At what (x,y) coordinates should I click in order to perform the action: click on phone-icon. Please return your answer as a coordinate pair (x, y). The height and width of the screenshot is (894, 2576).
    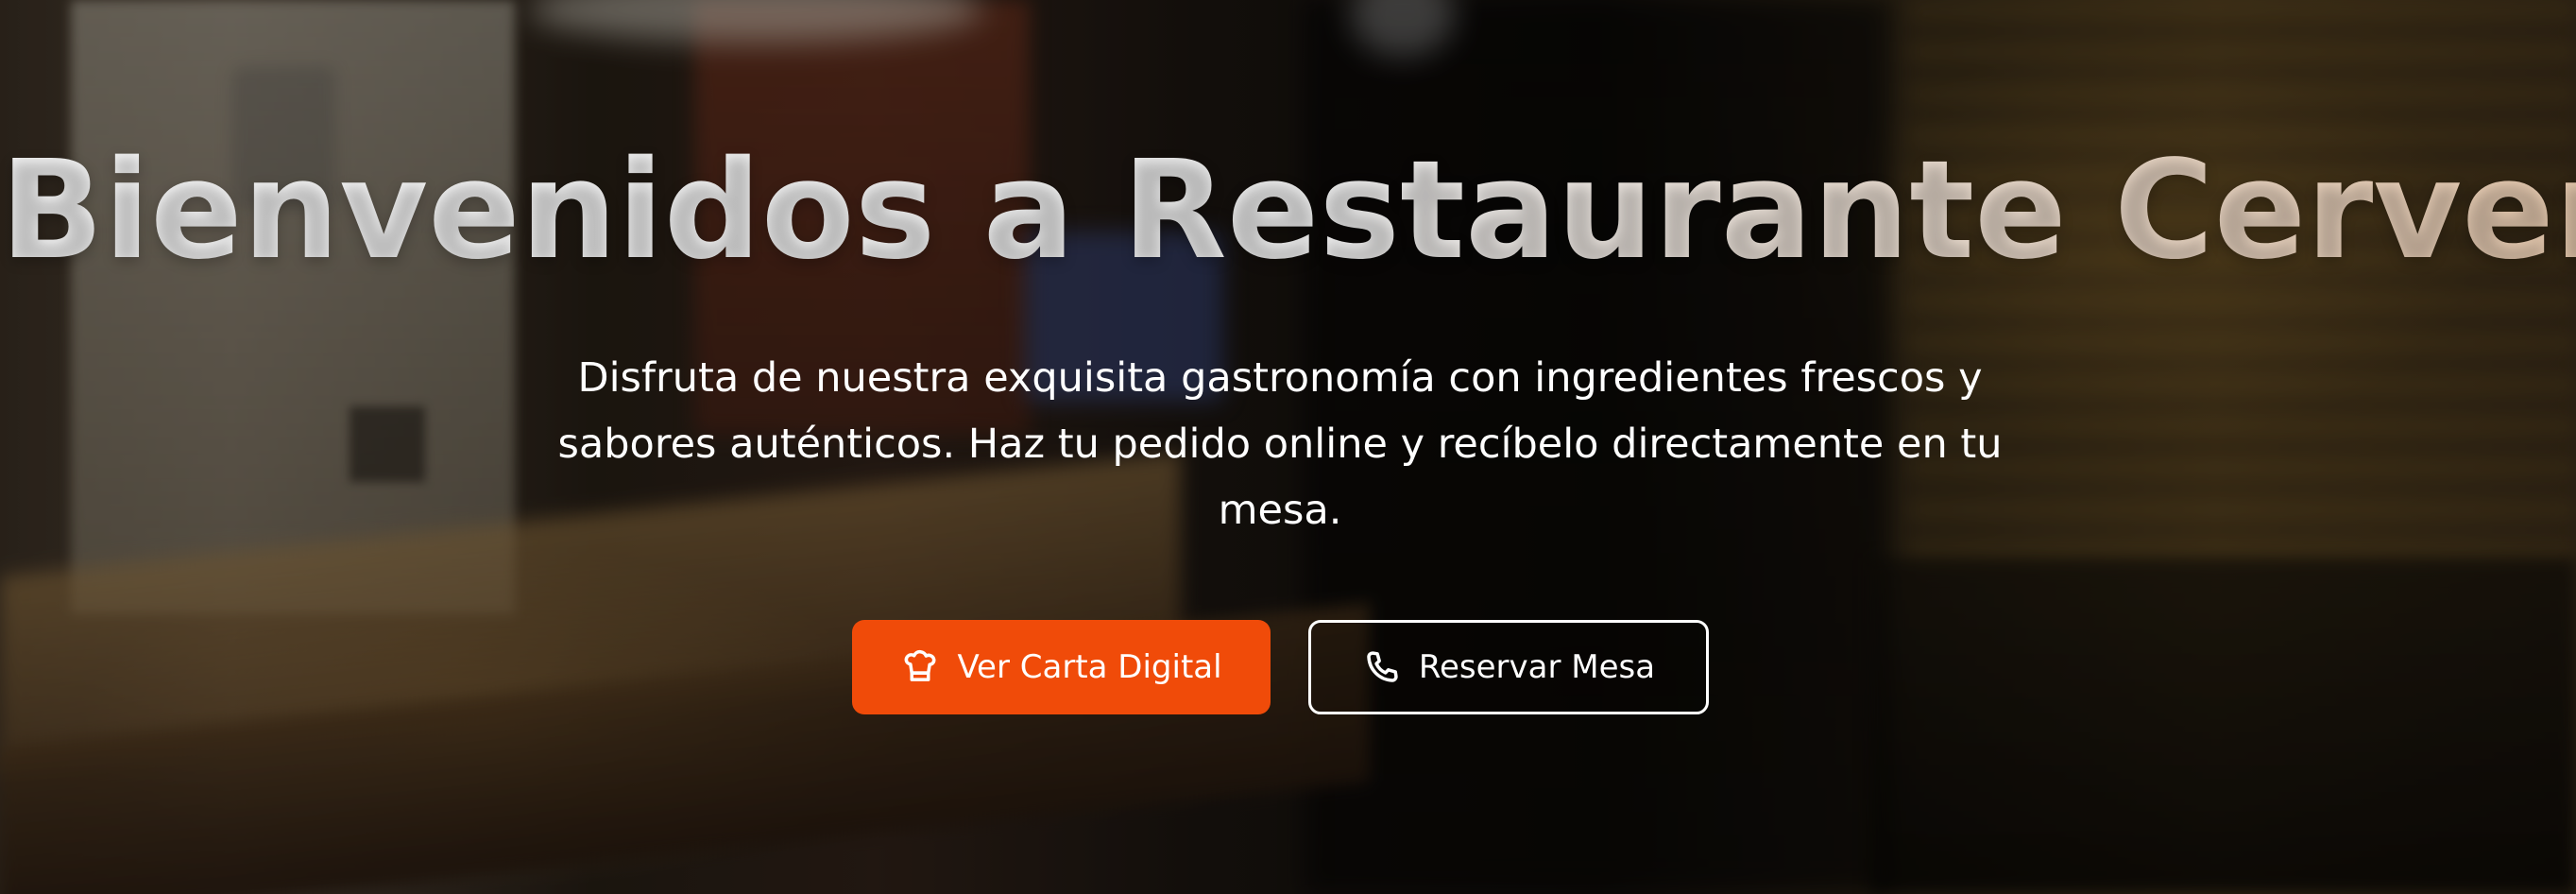
    Looking at the image, I should click on (1382, 667).